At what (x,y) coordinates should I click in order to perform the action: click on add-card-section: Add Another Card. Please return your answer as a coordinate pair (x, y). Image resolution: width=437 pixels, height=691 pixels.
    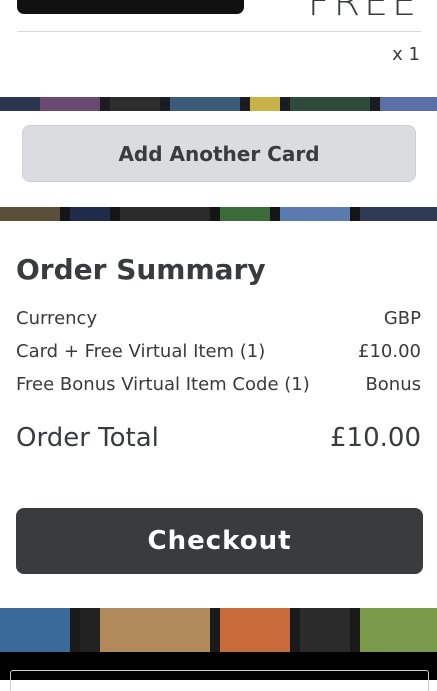
    Looking at the image, I should click on (218, 159).